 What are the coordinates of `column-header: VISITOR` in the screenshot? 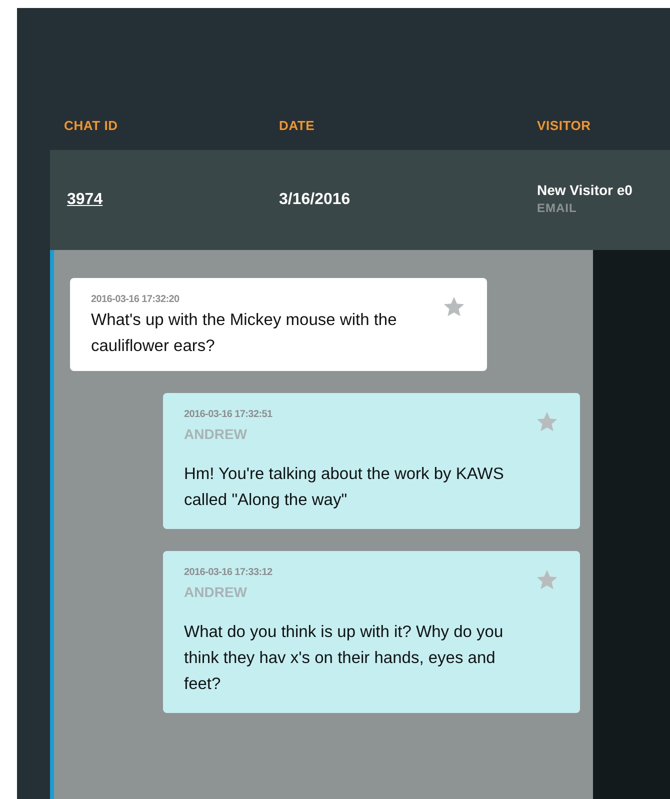 It's located at (564, 126).